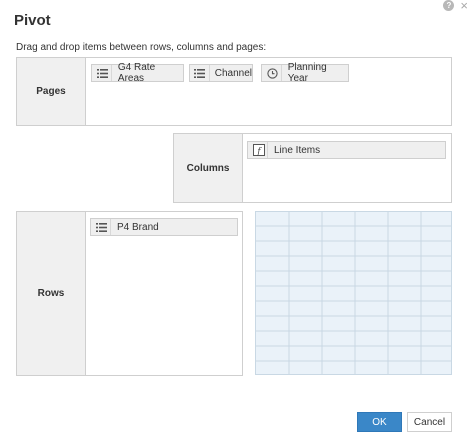  Describe the element at coordinates (347, 168) in the screenshot. I see `columns-zone-body: f Line Items` at that location.